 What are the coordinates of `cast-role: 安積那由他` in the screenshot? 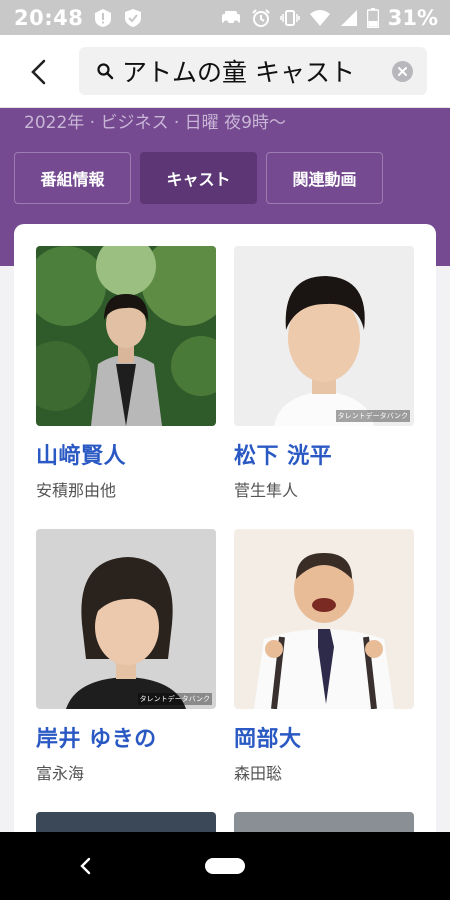 It's located at (76, 490).